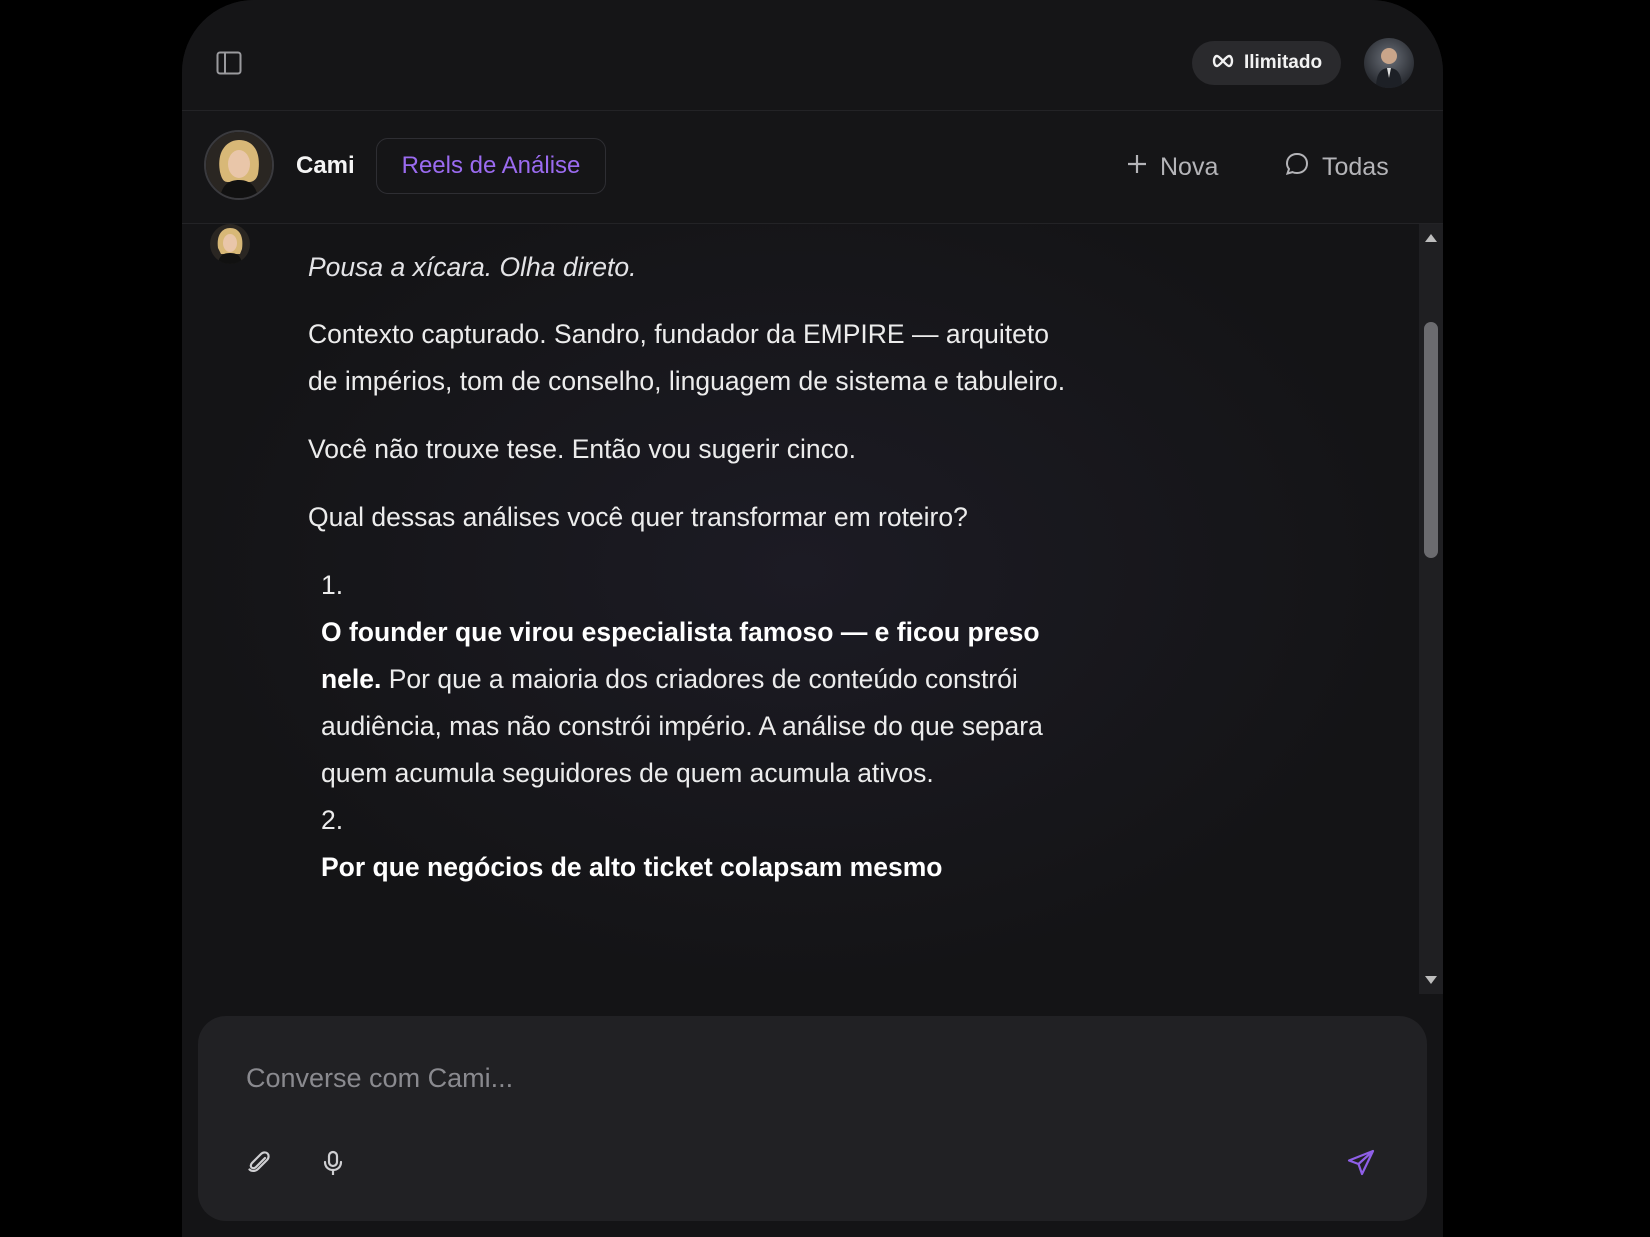 Image resolution: width=1650 pixels, height=1237 pixels. Describe the element at coordinates (491, 166) in the screenshot. I see `mode-chip: Reels de Análise` at that location.